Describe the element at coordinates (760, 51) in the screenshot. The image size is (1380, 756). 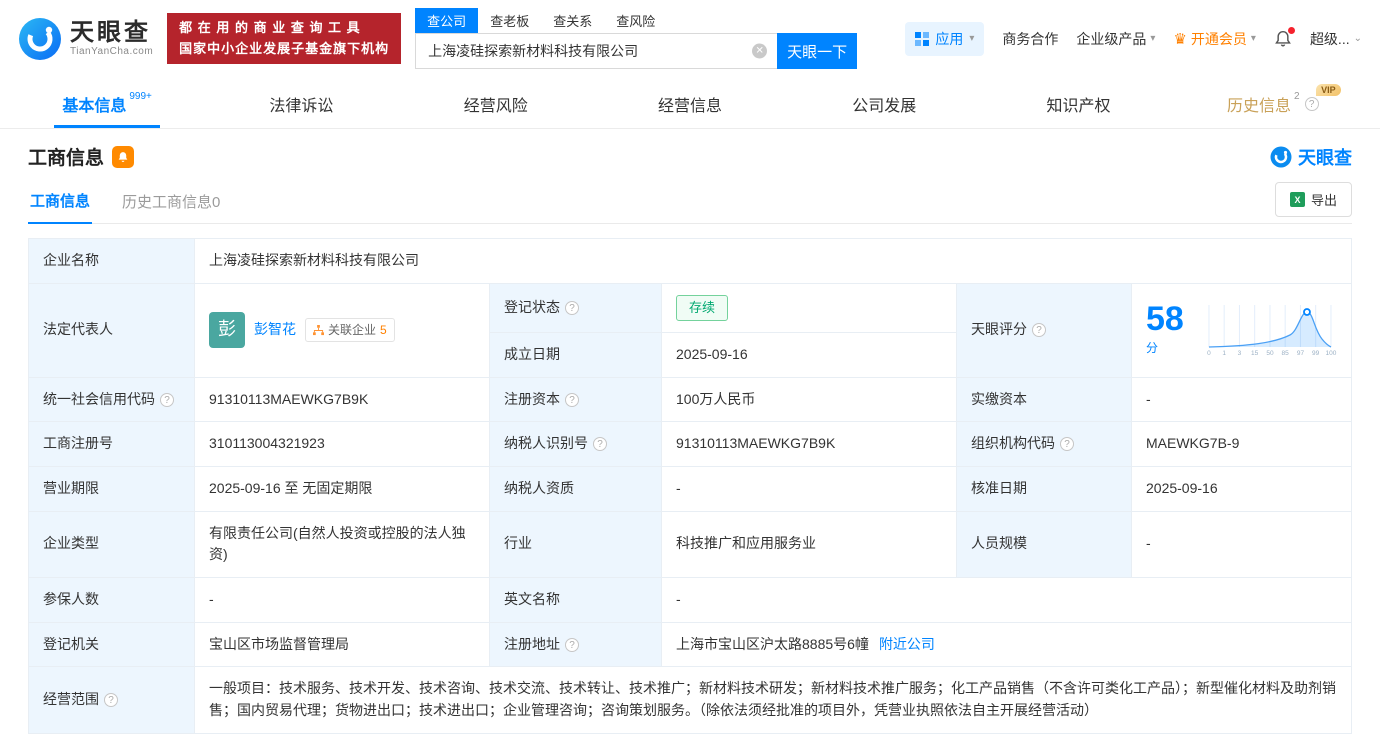
I see `clear-search-icon: ✕` at that location.